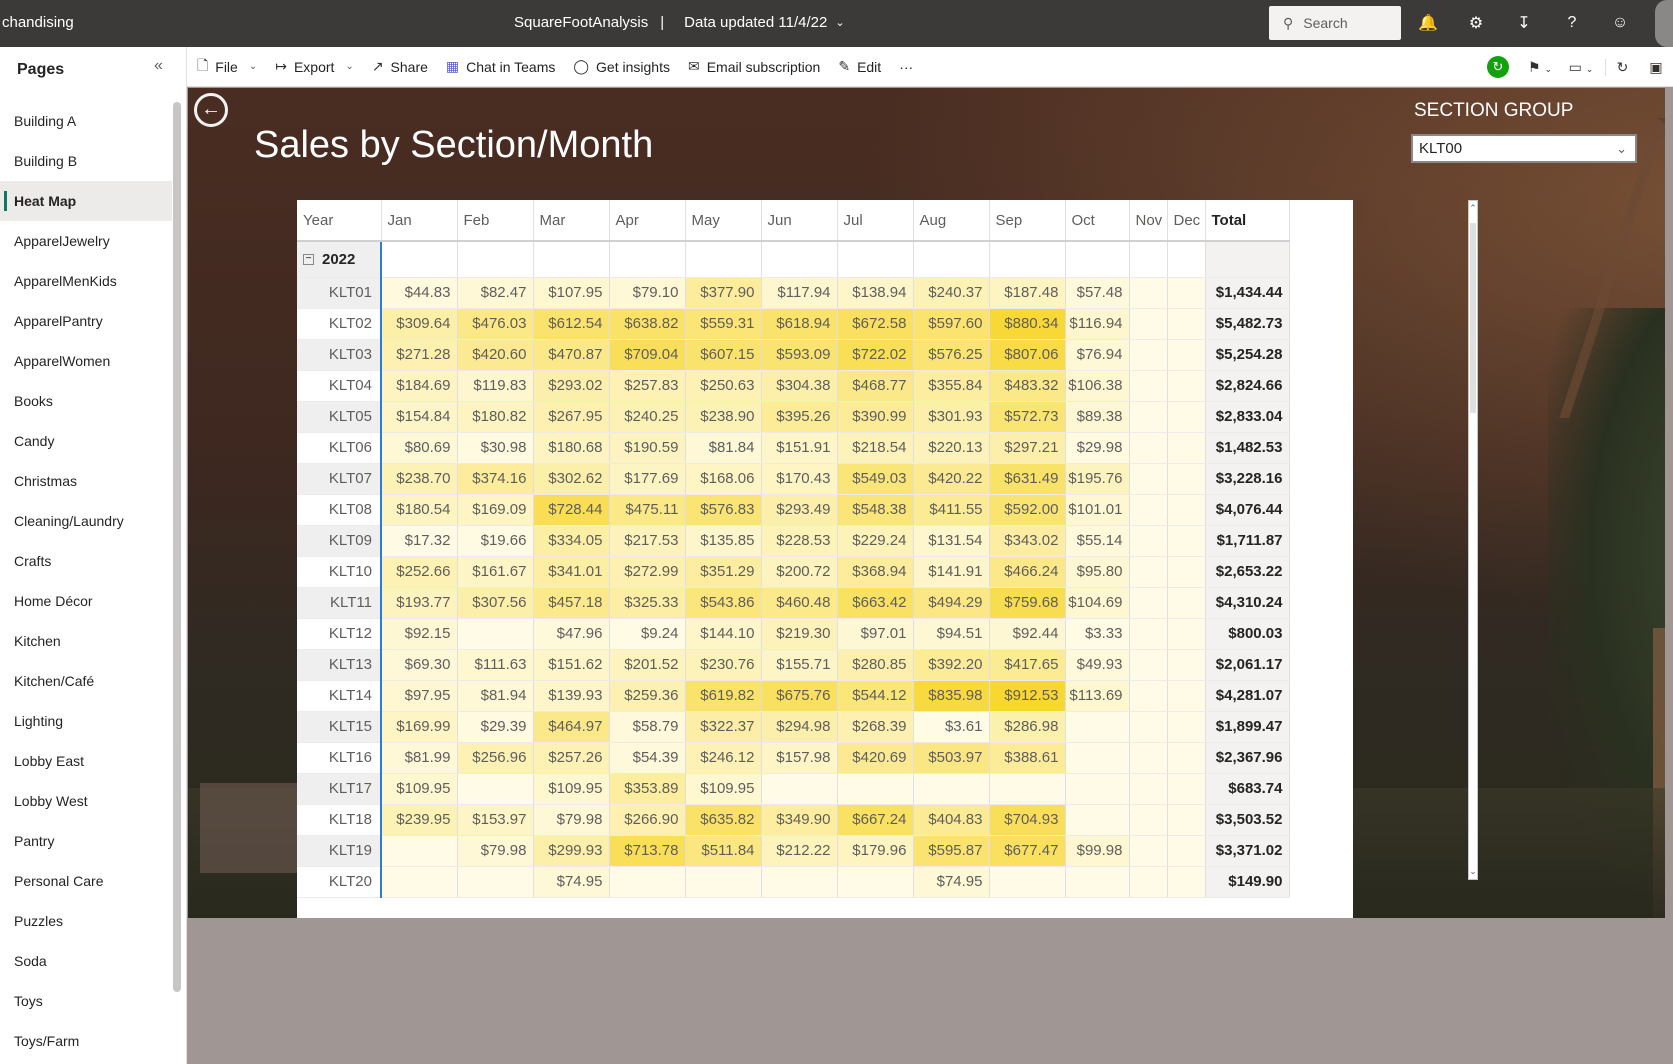 This screenshot has height=1064, width=1673. Describe the element at coordinates (1027, 727) in the screenshot. I see `table-cell: $286.98` at that location.